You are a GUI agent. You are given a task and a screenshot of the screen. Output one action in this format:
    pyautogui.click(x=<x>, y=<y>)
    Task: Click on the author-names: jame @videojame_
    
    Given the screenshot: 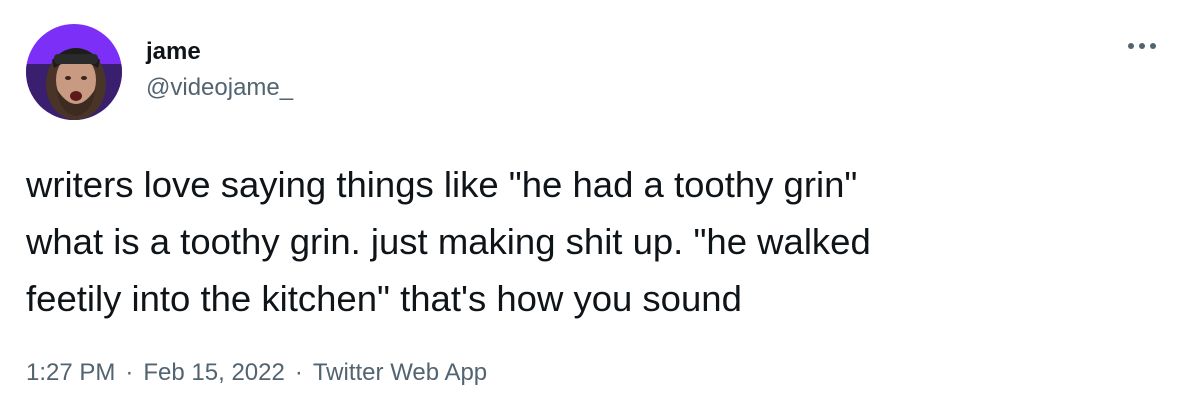 What is the action you would take?
    pyautogui.click(x=219, y=70)
    